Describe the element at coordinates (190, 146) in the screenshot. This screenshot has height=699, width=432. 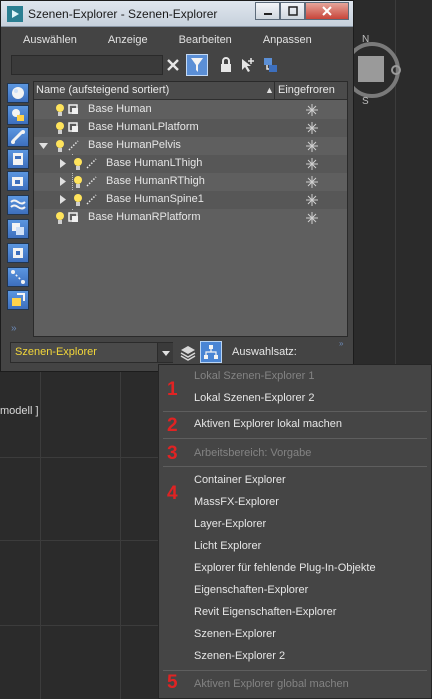
I see `tree-row: Base HumanPelvis` at that location.